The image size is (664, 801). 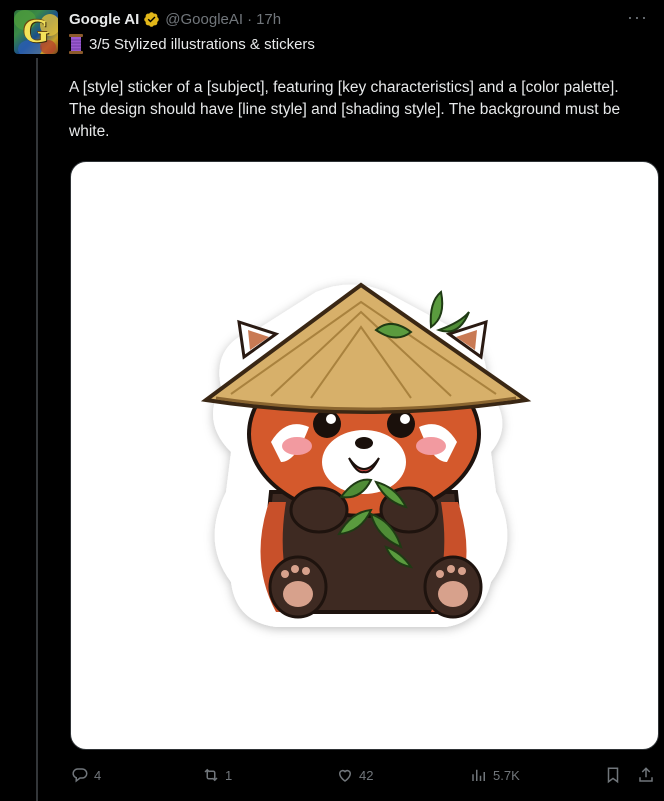 I want to click on repost-icon, so click(x=211, y=775).